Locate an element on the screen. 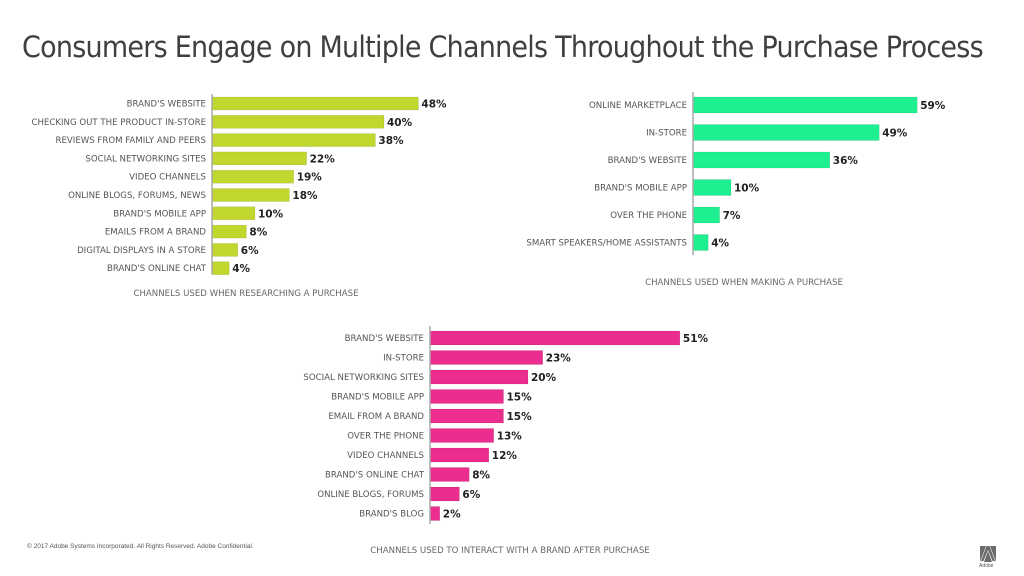  value-label: 20% is located at coordinates (544, 378).